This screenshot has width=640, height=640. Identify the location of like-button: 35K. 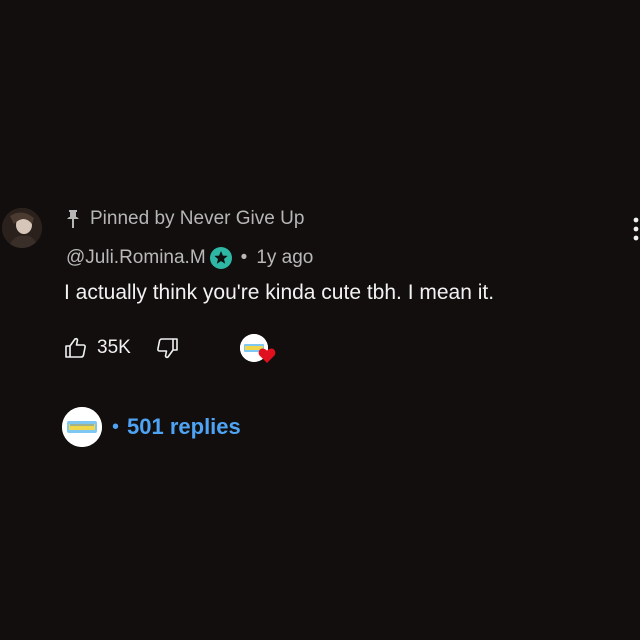
(97, 348).